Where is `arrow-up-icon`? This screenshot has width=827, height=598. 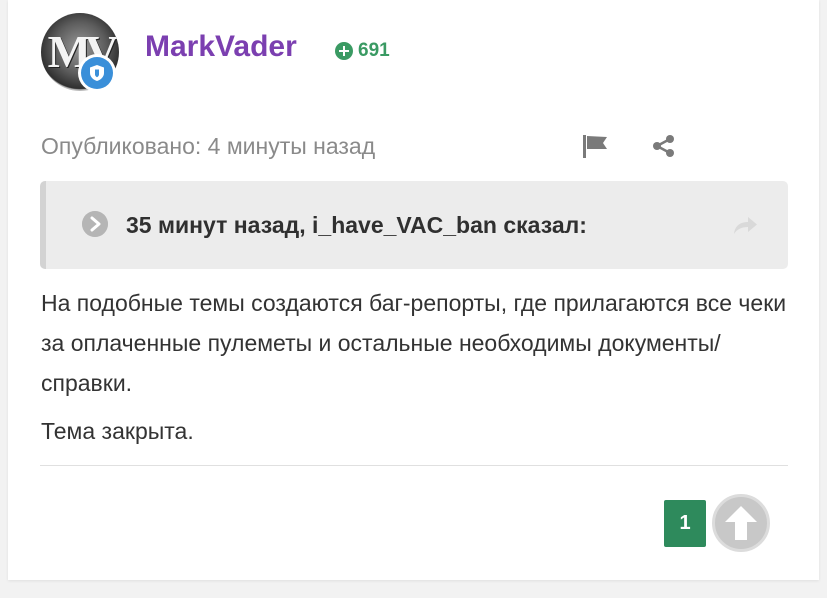
arrow-up-icon is located at coordinates (741, 523).